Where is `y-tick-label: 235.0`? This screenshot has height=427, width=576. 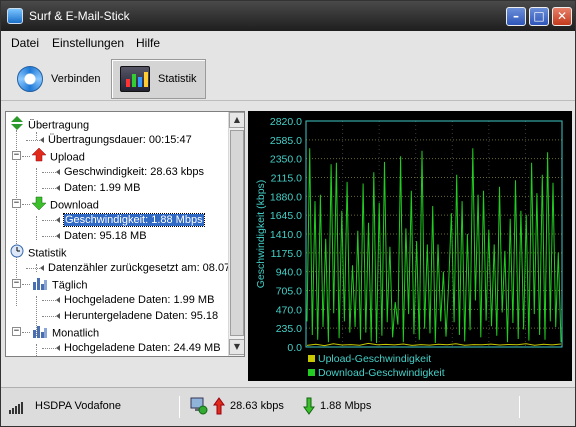
y-tick-label: 235.0 is located at coordinates (289, 329).